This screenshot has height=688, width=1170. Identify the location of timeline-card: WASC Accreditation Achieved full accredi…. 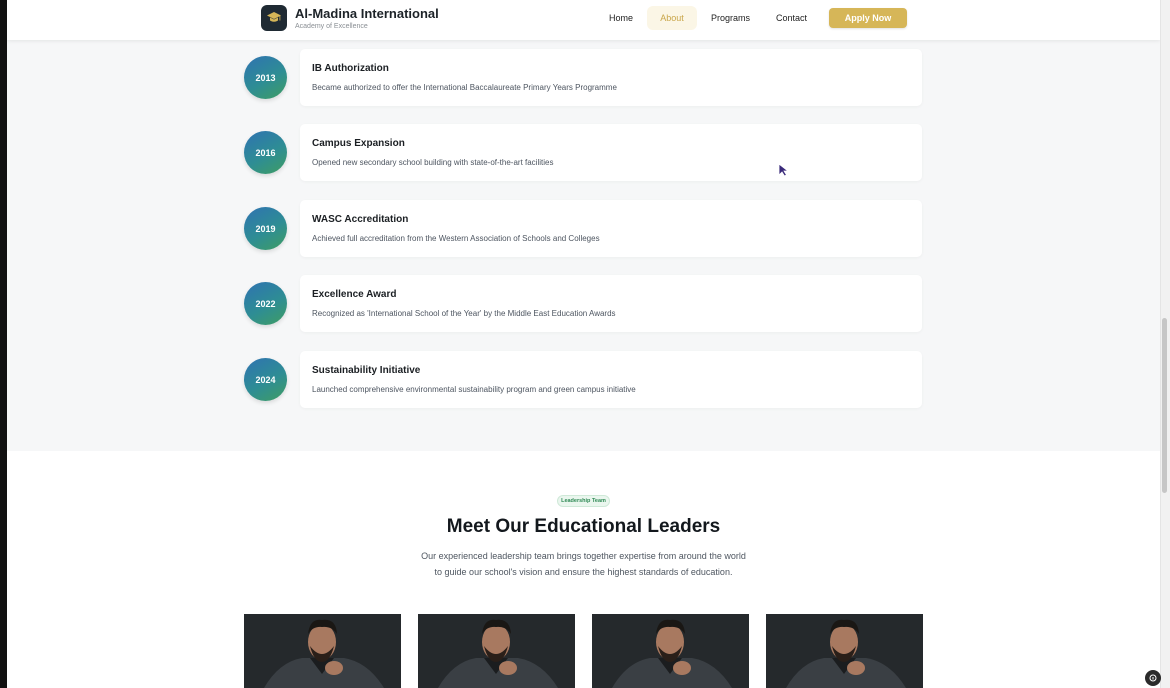
(611, 228).